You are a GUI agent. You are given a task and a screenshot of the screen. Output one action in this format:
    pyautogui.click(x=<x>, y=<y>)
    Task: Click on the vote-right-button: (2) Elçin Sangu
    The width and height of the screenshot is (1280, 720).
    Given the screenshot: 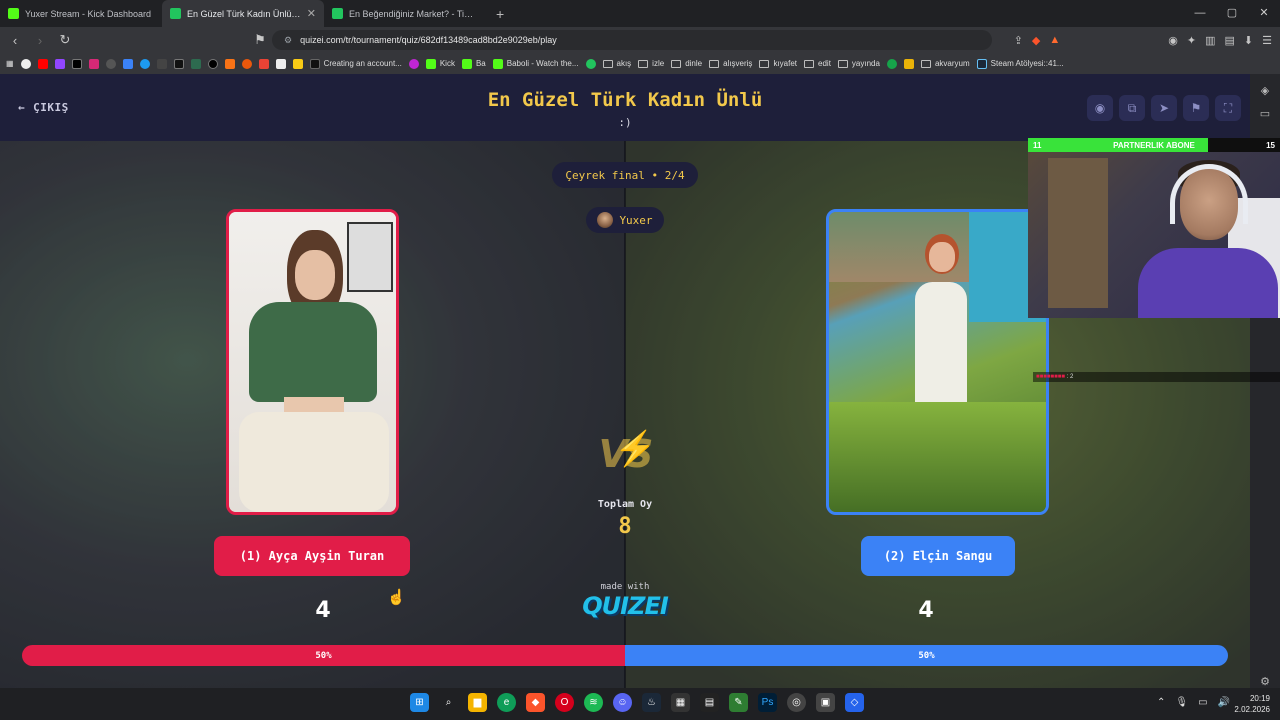 What is the action you would take?
    pyautogui.click(x=938, y=556)
    